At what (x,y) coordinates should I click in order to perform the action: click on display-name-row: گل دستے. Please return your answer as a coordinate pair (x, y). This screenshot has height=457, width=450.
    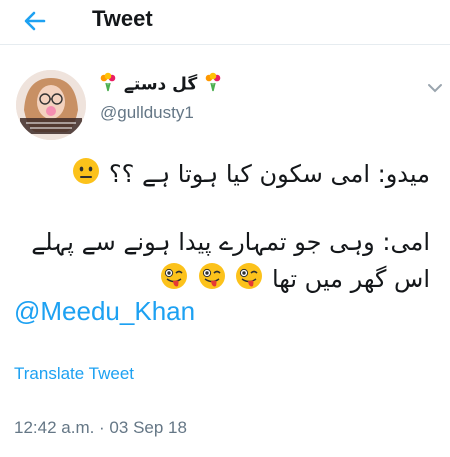
    Looking at the image, I should click on (160, 84).